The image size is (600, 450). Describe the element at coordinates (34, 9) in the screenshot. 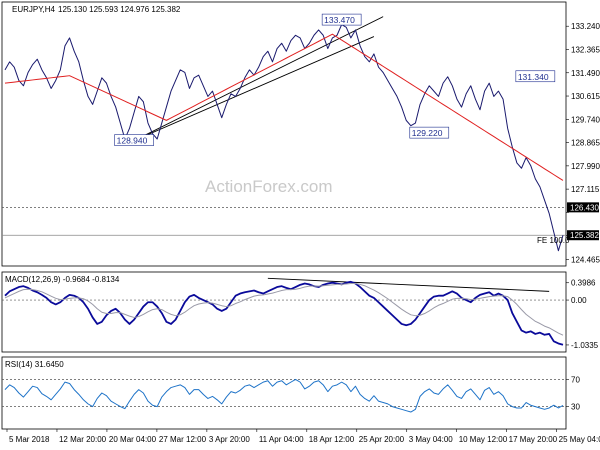

I see `price-header-symbol: EURJPY,H4` at that location.